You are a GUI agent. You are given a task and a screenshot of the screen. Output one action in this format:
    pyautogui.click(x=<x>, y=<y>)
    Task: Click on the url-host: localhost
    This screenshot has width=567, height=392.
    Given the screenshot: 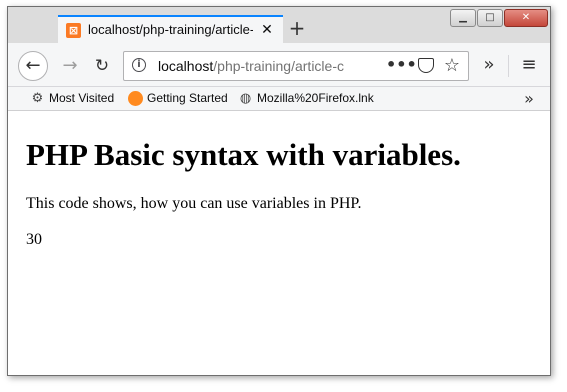 What is the action you would take?
    pyautogui.click(x=186, y=66)
    